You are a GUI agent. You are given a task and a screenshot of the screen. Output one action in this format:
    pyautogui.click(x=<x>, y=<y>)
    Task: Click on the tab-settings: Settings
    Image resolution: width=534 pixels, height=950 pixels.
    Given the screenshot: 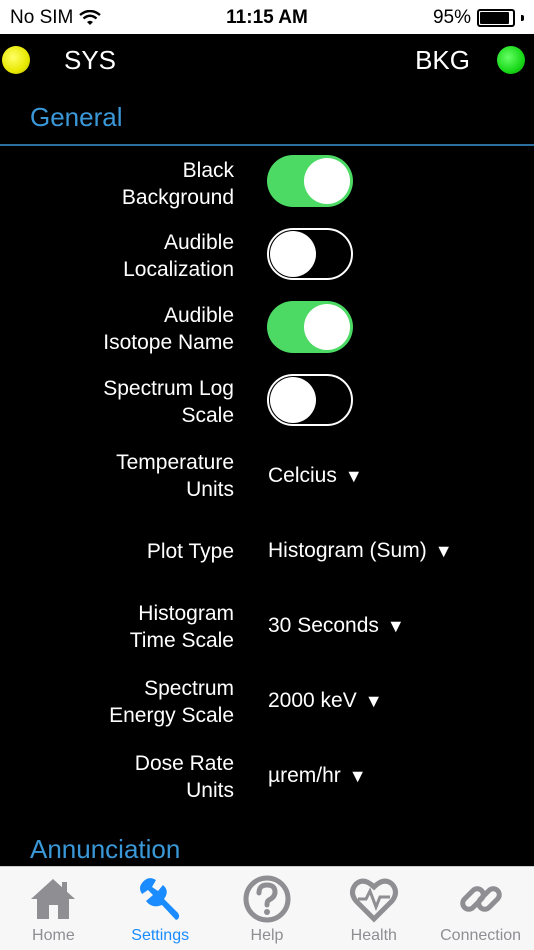 What is the action you would take?
    pyautogui.click(x=160, y=908)
    